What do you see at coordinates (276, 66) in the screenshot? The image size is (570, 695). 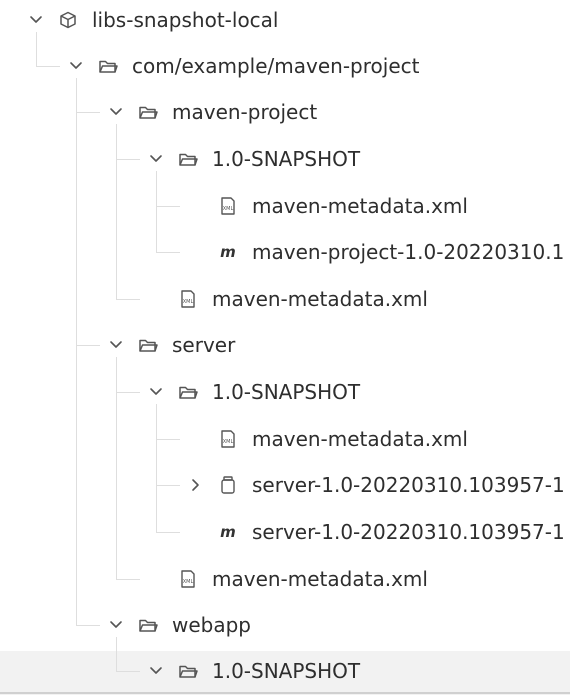 I see `tree-row-label: com/example/maven-project` at bounding box center [276, 66].